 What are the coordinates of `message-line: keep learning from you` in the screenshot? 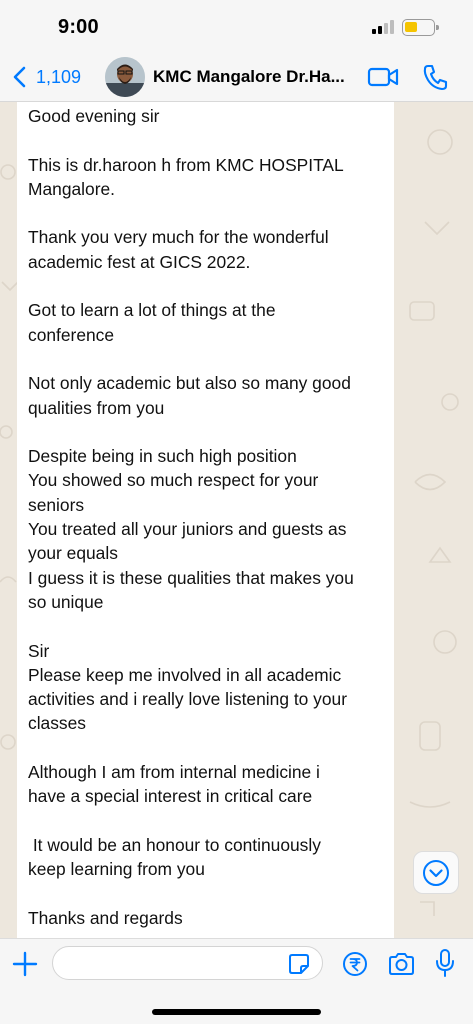 It's located at (116, 869).